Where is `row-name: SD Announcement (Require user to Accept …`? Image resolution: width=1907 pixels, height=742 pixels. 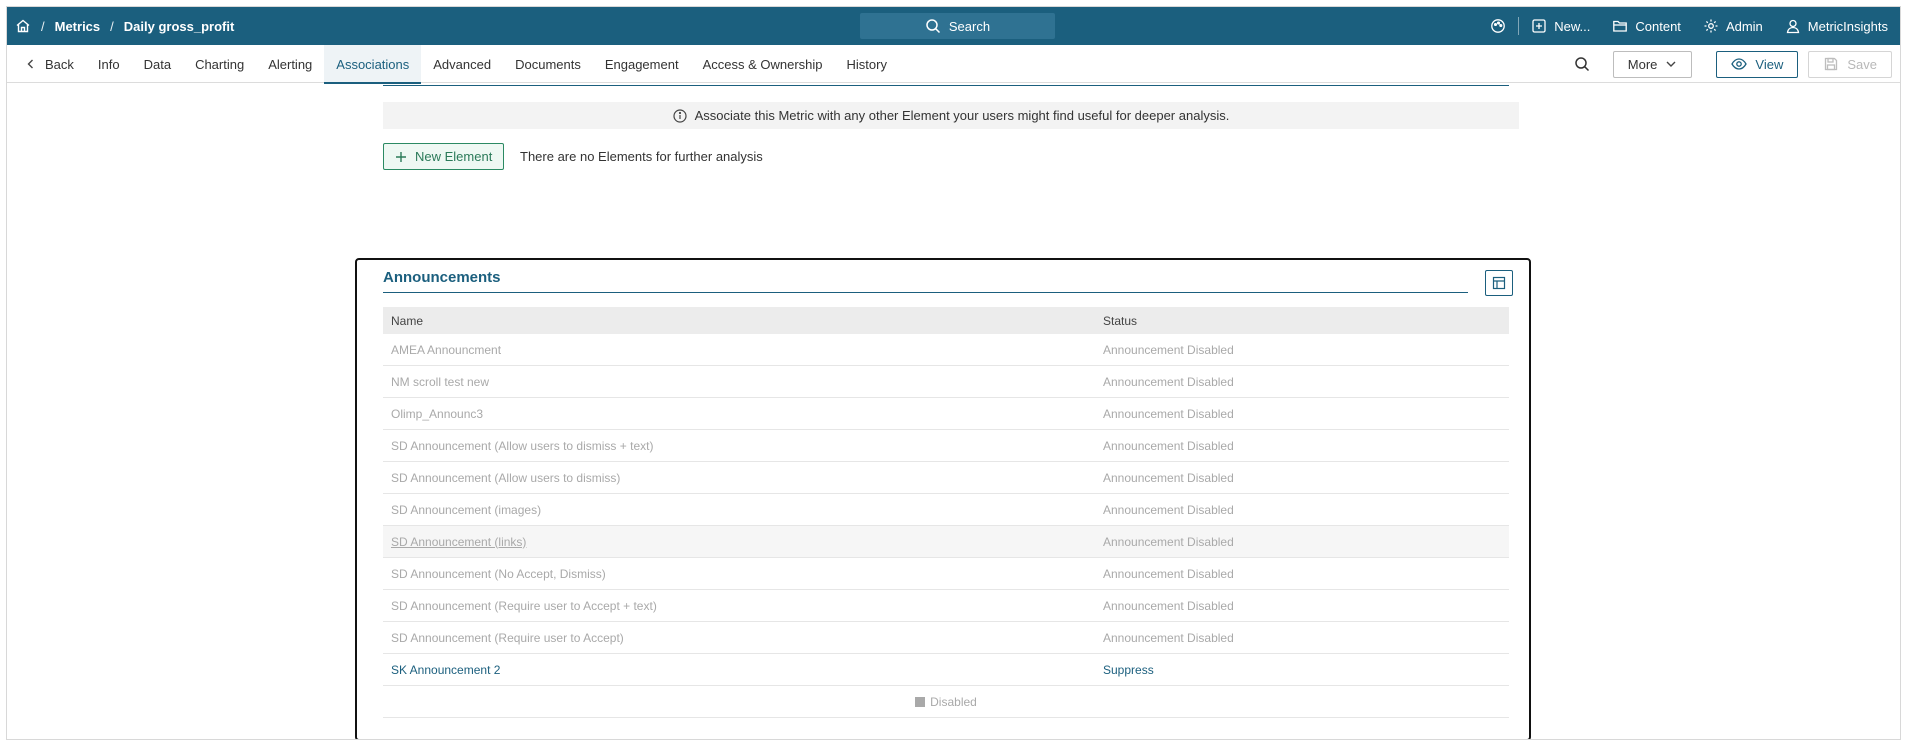
row-name: SD Announcement (Require user to Accept … is located at coordinates (524, 605).